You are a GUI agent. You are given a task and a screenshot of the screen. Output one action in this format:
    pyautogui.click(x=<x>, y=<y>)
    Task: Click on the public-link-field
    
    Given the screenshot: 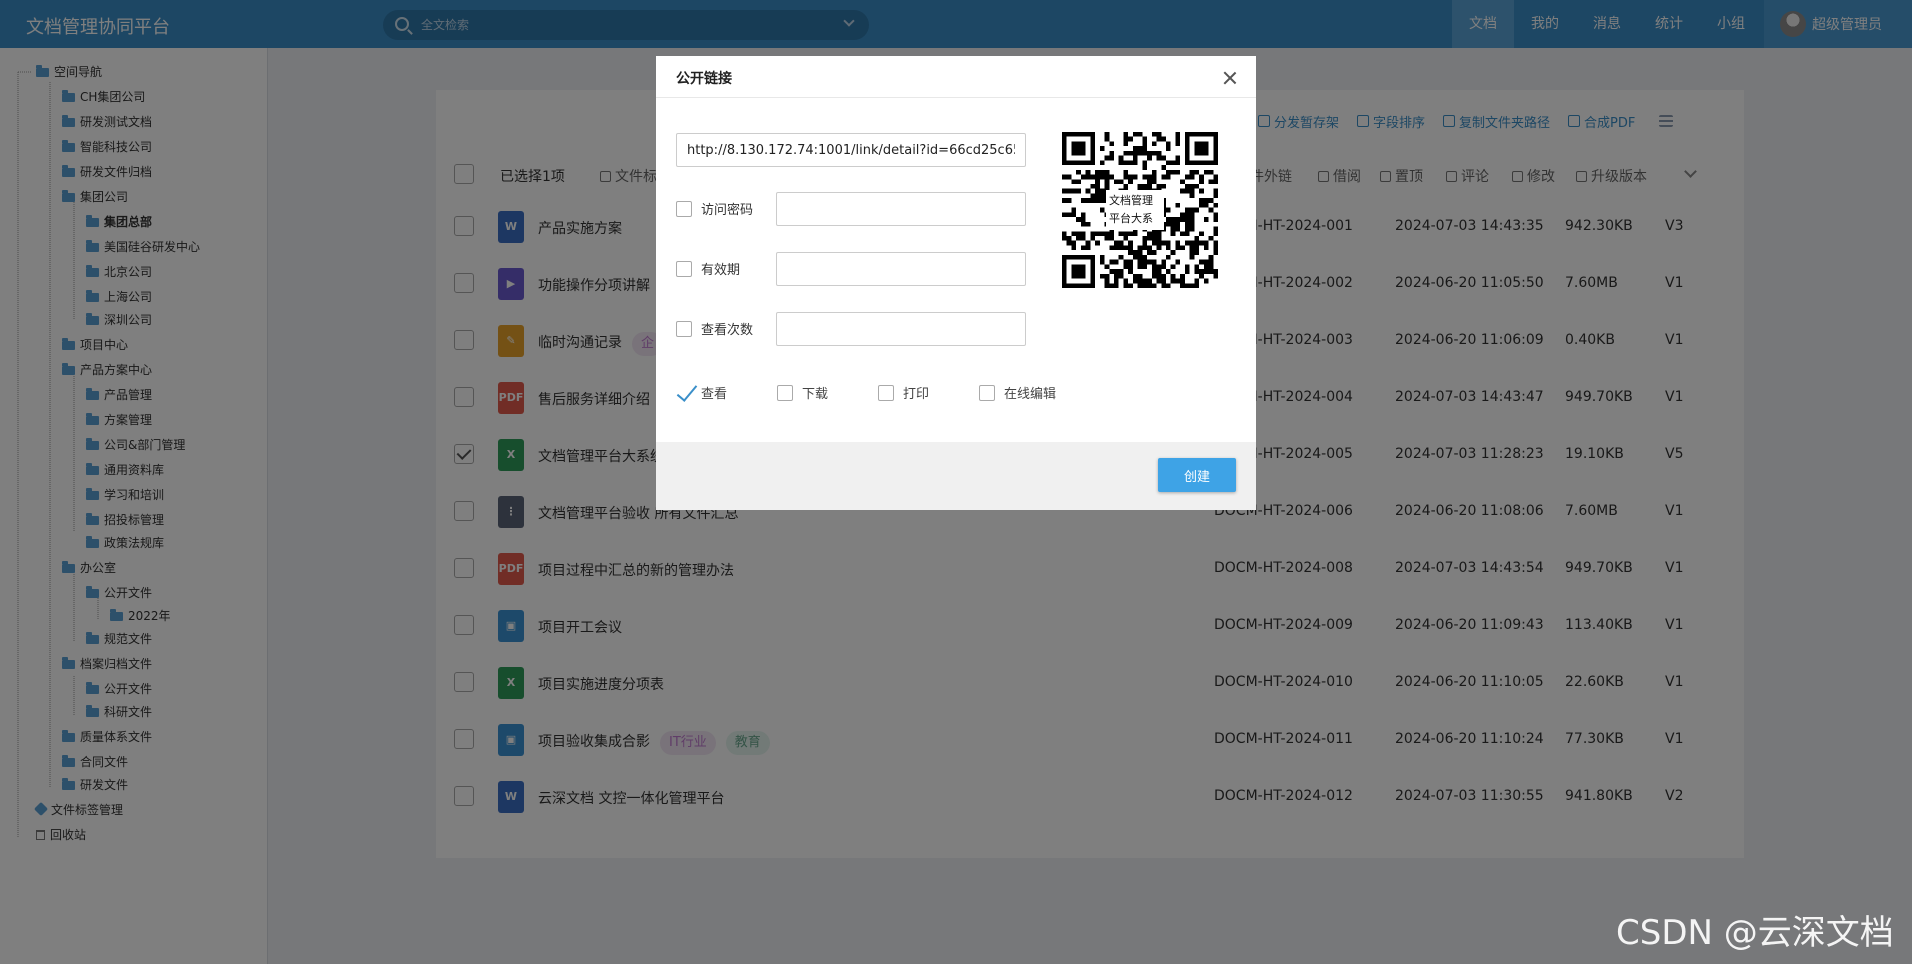 What is the action you would take?
    pyautogui.click(x=851, y=150)
    